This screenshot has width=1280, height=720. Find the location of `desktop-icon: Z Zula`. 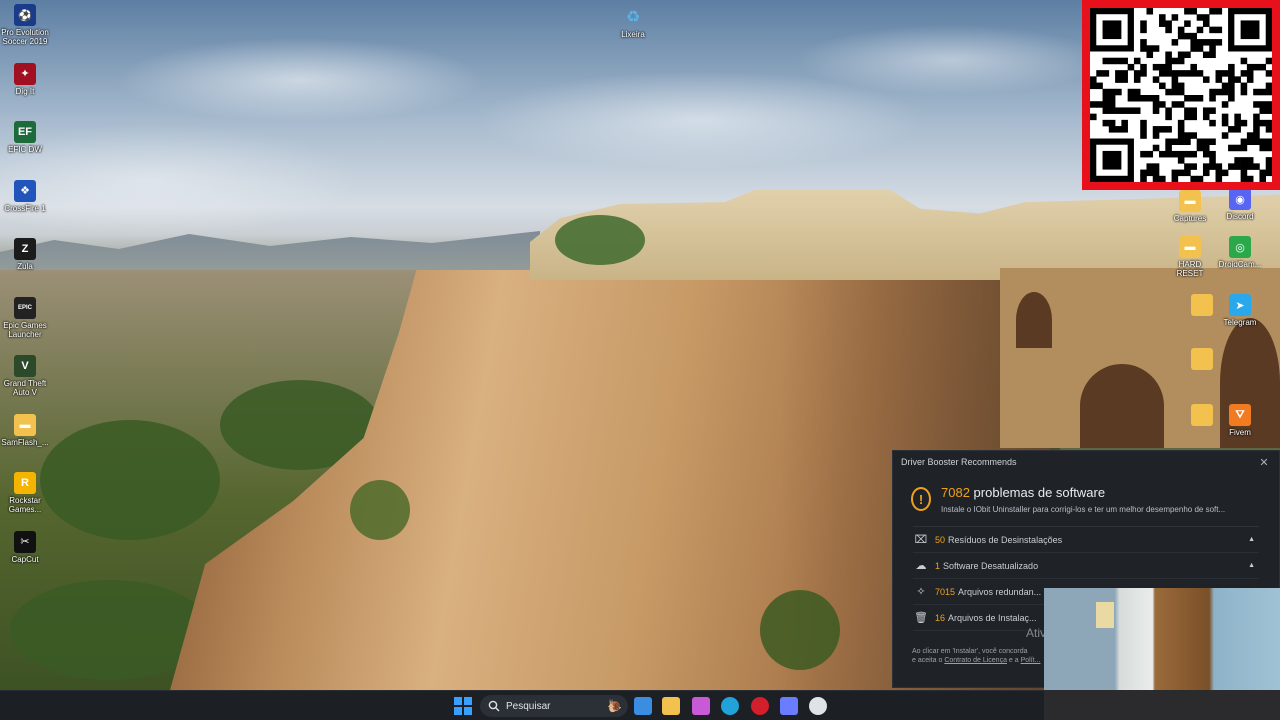

desktop-icon: Z Zula is located at coordinates (25, 254).